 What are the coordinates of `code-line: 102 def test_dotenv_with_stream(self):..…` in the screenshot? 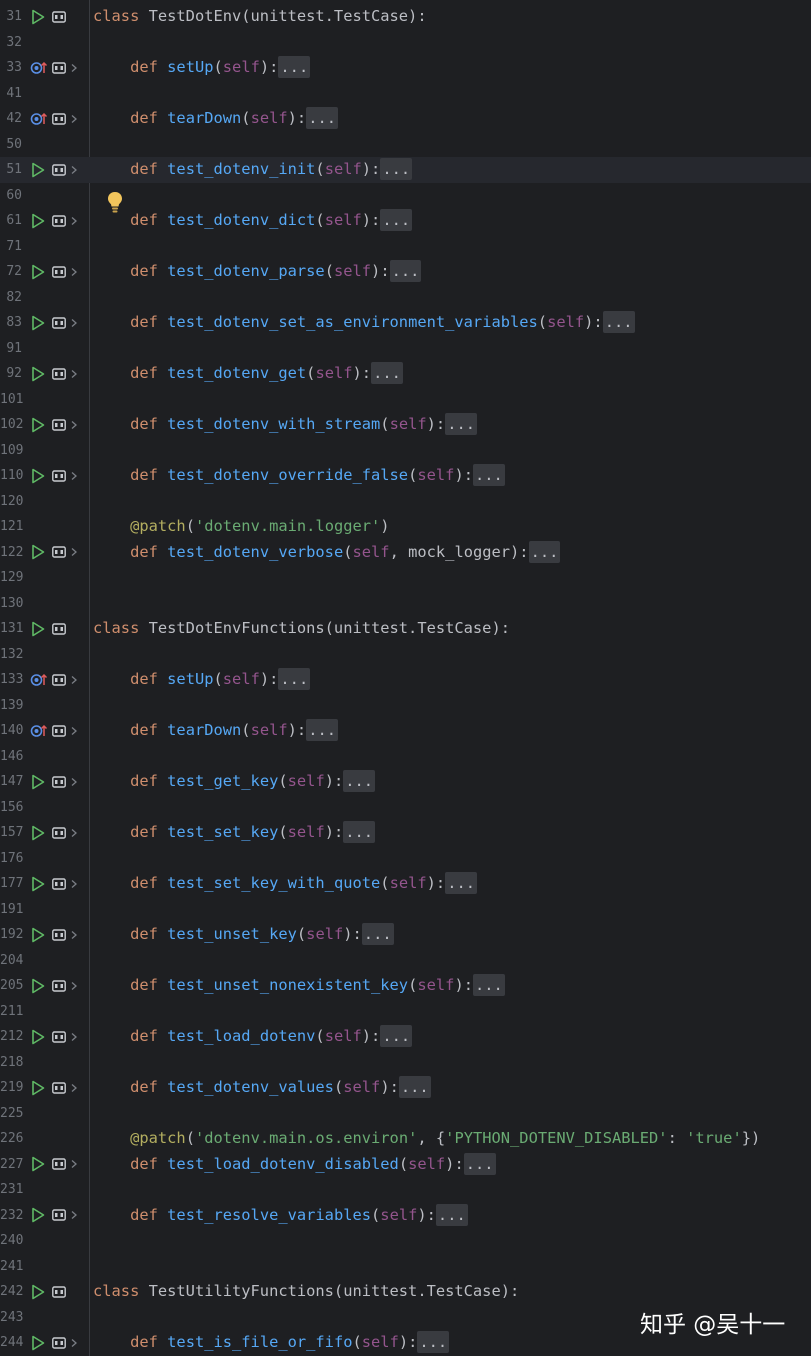 It's located at (405, 425).